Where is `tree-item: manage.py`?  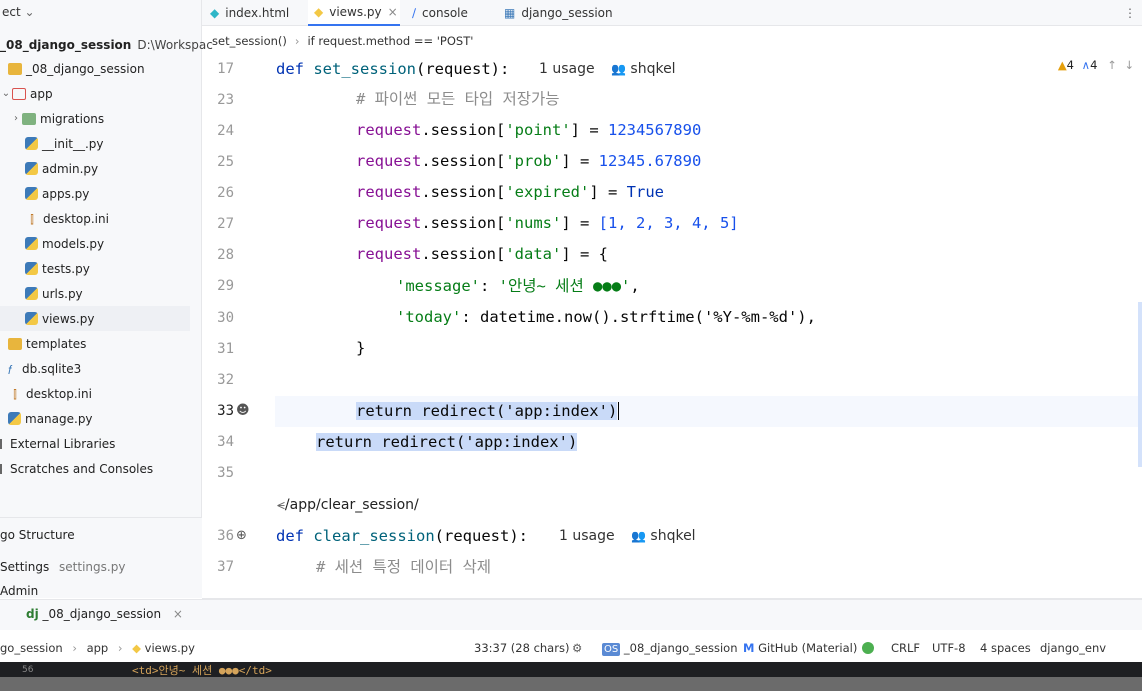
tree-item: manage.py is located at coordinates (95, 418).